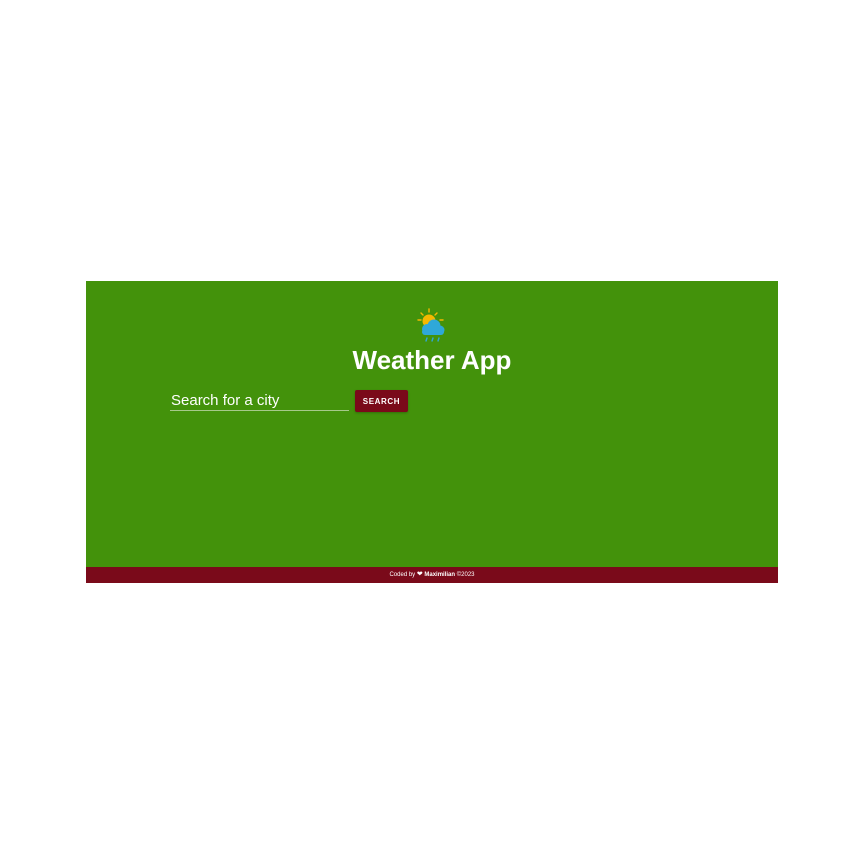  I want to click on footer: Coded by ❤ Maximilian ©2023, so click(432, 575).